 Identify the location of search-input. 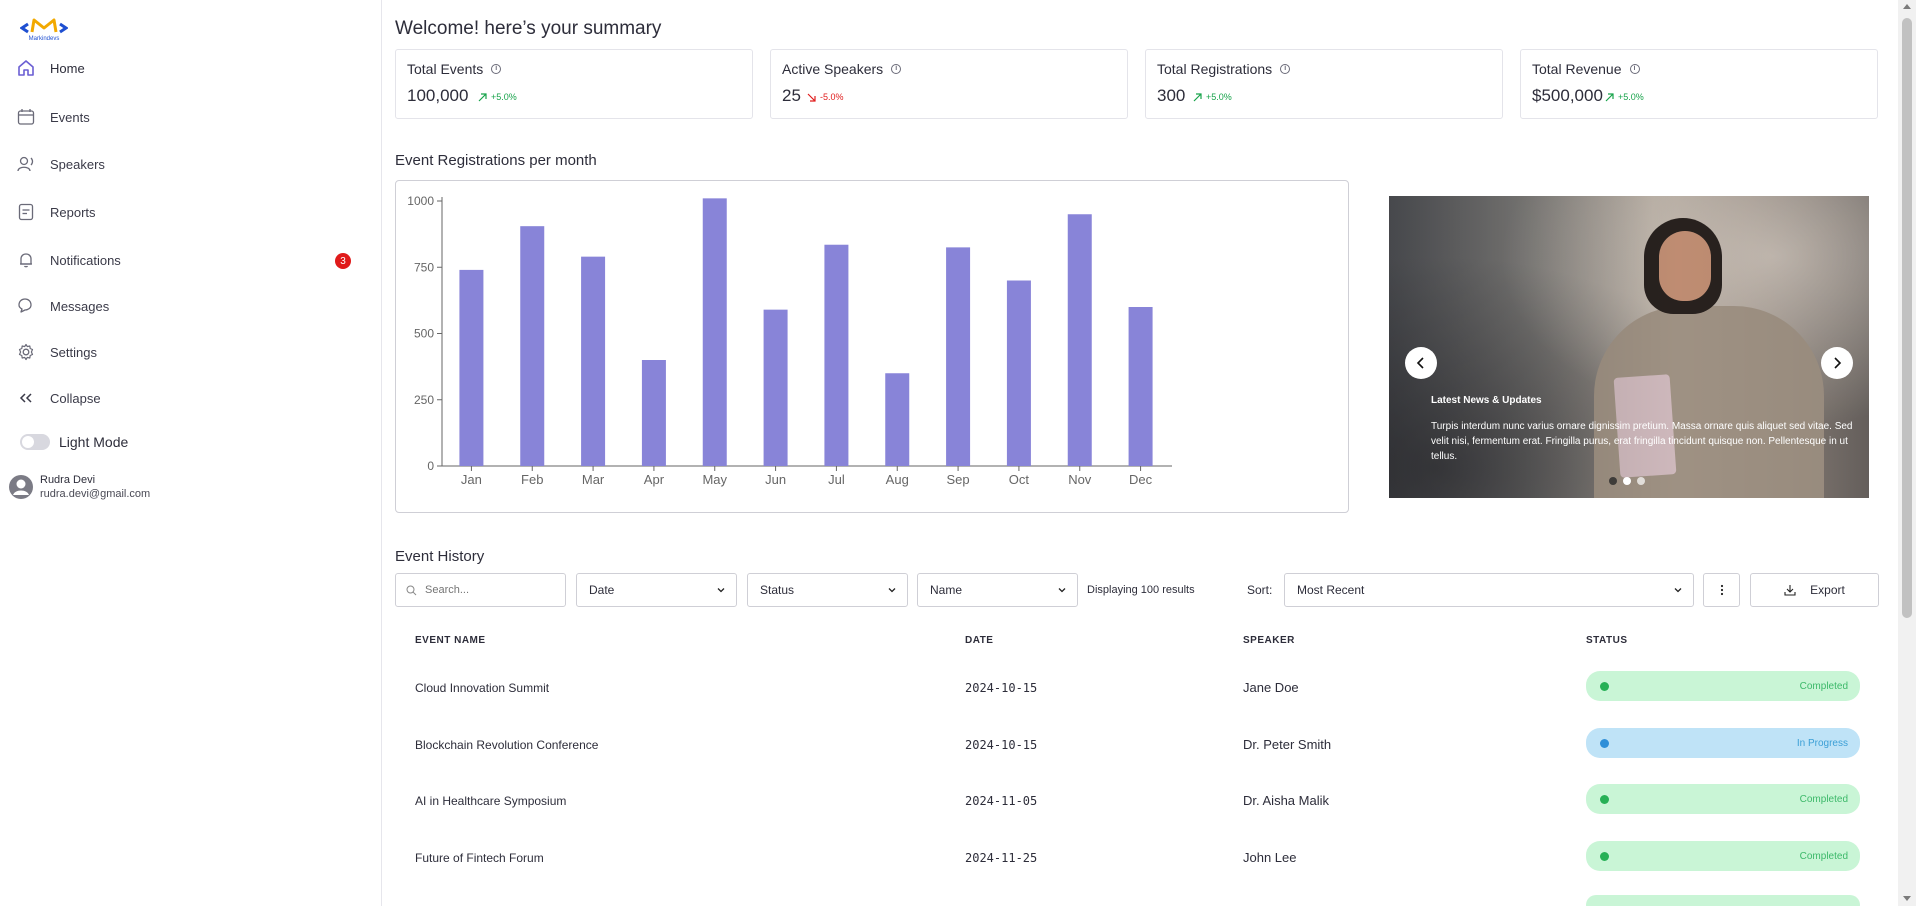
(490, 590).